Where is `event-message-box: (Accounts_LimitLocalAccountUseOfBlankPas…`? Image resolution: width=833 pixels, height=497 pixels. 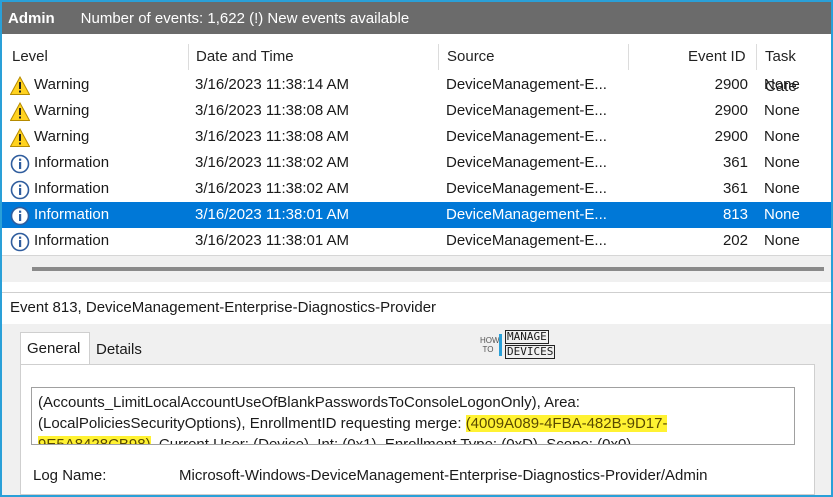 event-message-box: (Accounts_LimitLocalAccountUseOfBlankPas… is located at coordinates (413, 416).